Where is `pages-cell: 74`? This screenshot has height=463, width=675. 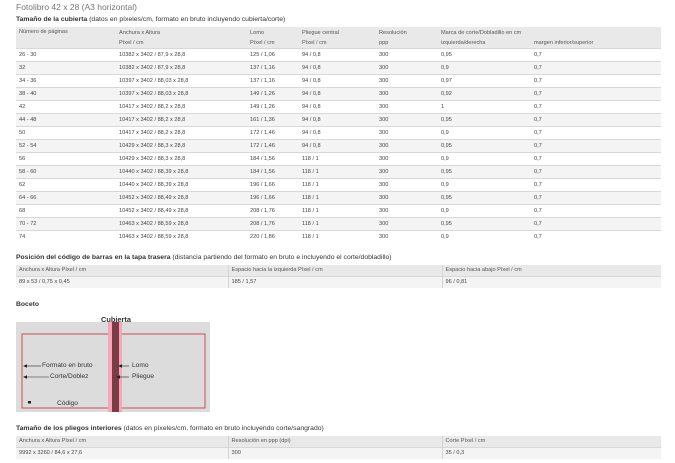
pages-cell: 74 is located at coordinates (66, 236).